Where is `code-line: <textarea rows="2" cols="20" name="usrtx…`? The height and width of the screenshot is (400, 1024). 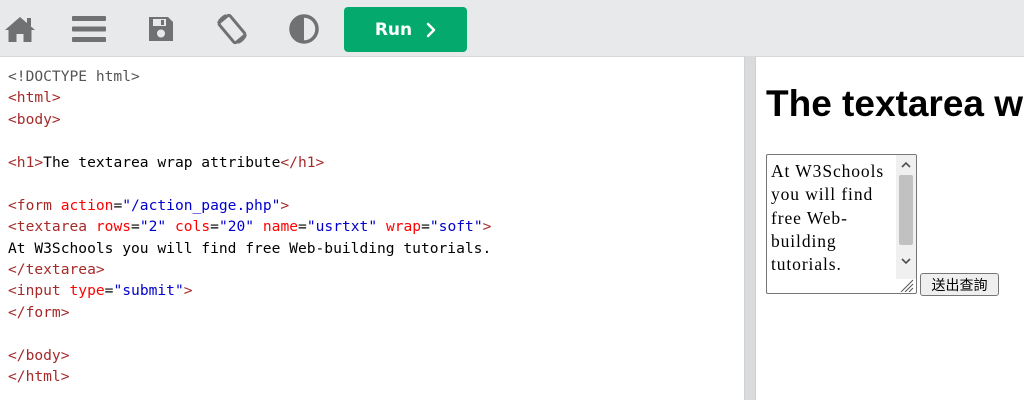
code-line: <textarea rows="2" cols="20" name="usrtx… is located at coordinates (249, 226).